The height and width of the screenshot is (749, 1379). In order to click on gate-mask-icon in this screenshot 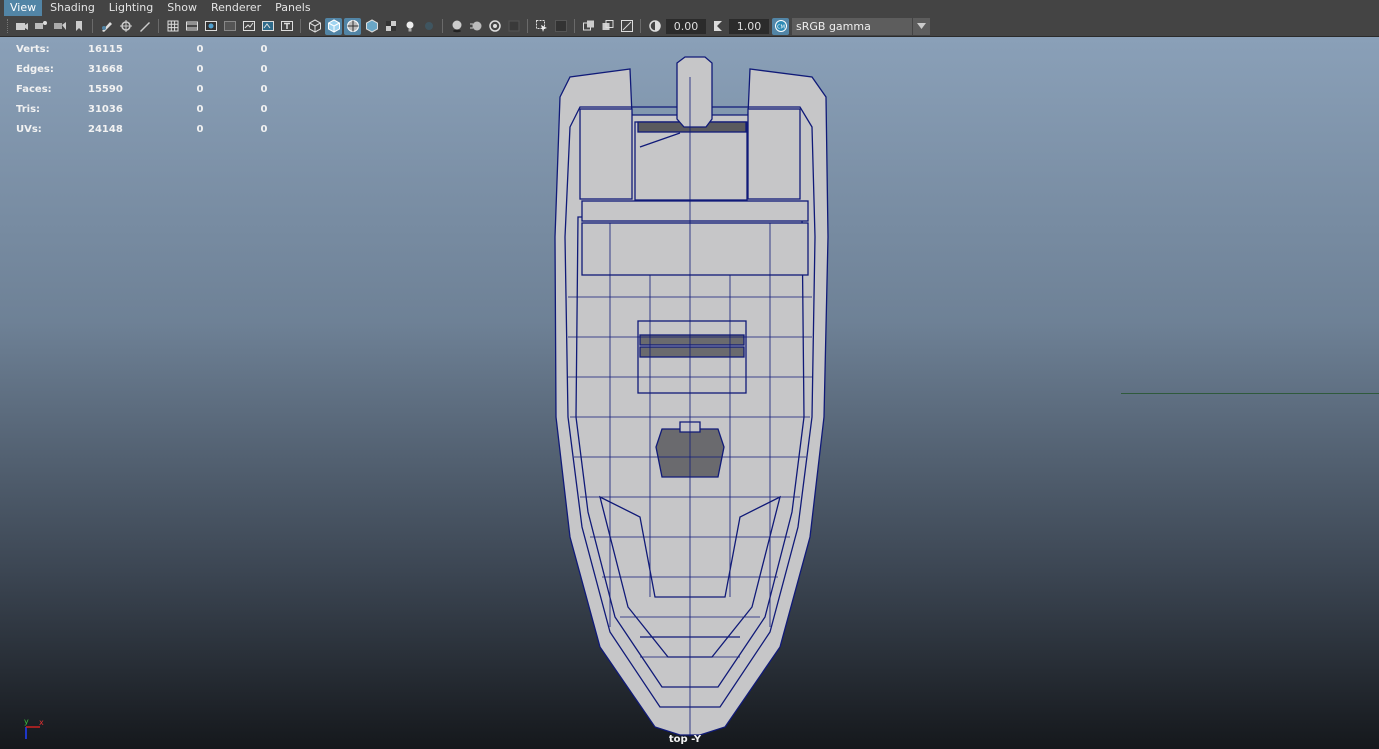, I will do `click(229, 26)`.